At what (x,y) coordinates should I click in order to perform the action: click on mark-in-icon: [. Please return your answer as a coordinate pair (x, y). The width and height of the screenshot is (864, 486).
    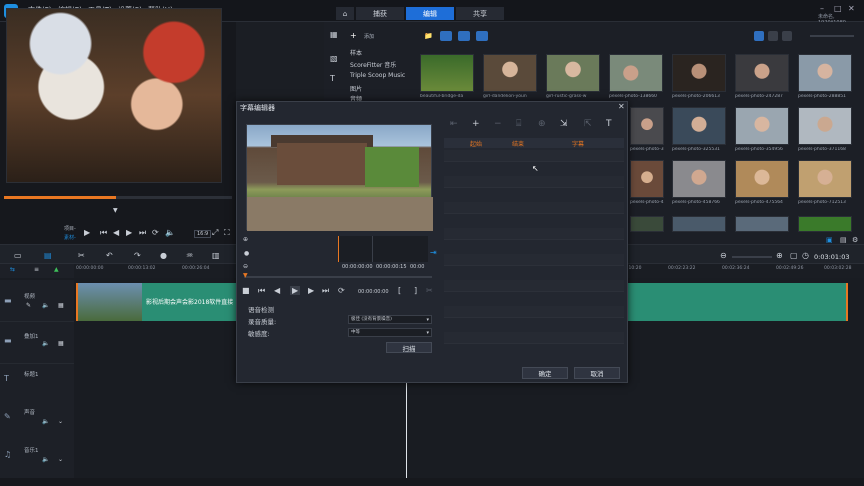
    Looking at the image, I should click on (399, 290).